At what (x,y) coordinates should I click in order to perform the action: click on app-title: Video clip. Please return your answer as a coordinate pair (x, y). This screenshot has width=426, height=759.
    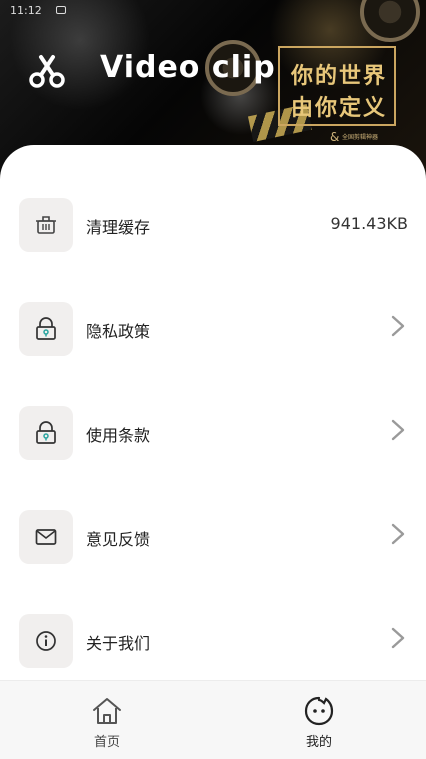
    Looking at the image, I should click on (188, 67).